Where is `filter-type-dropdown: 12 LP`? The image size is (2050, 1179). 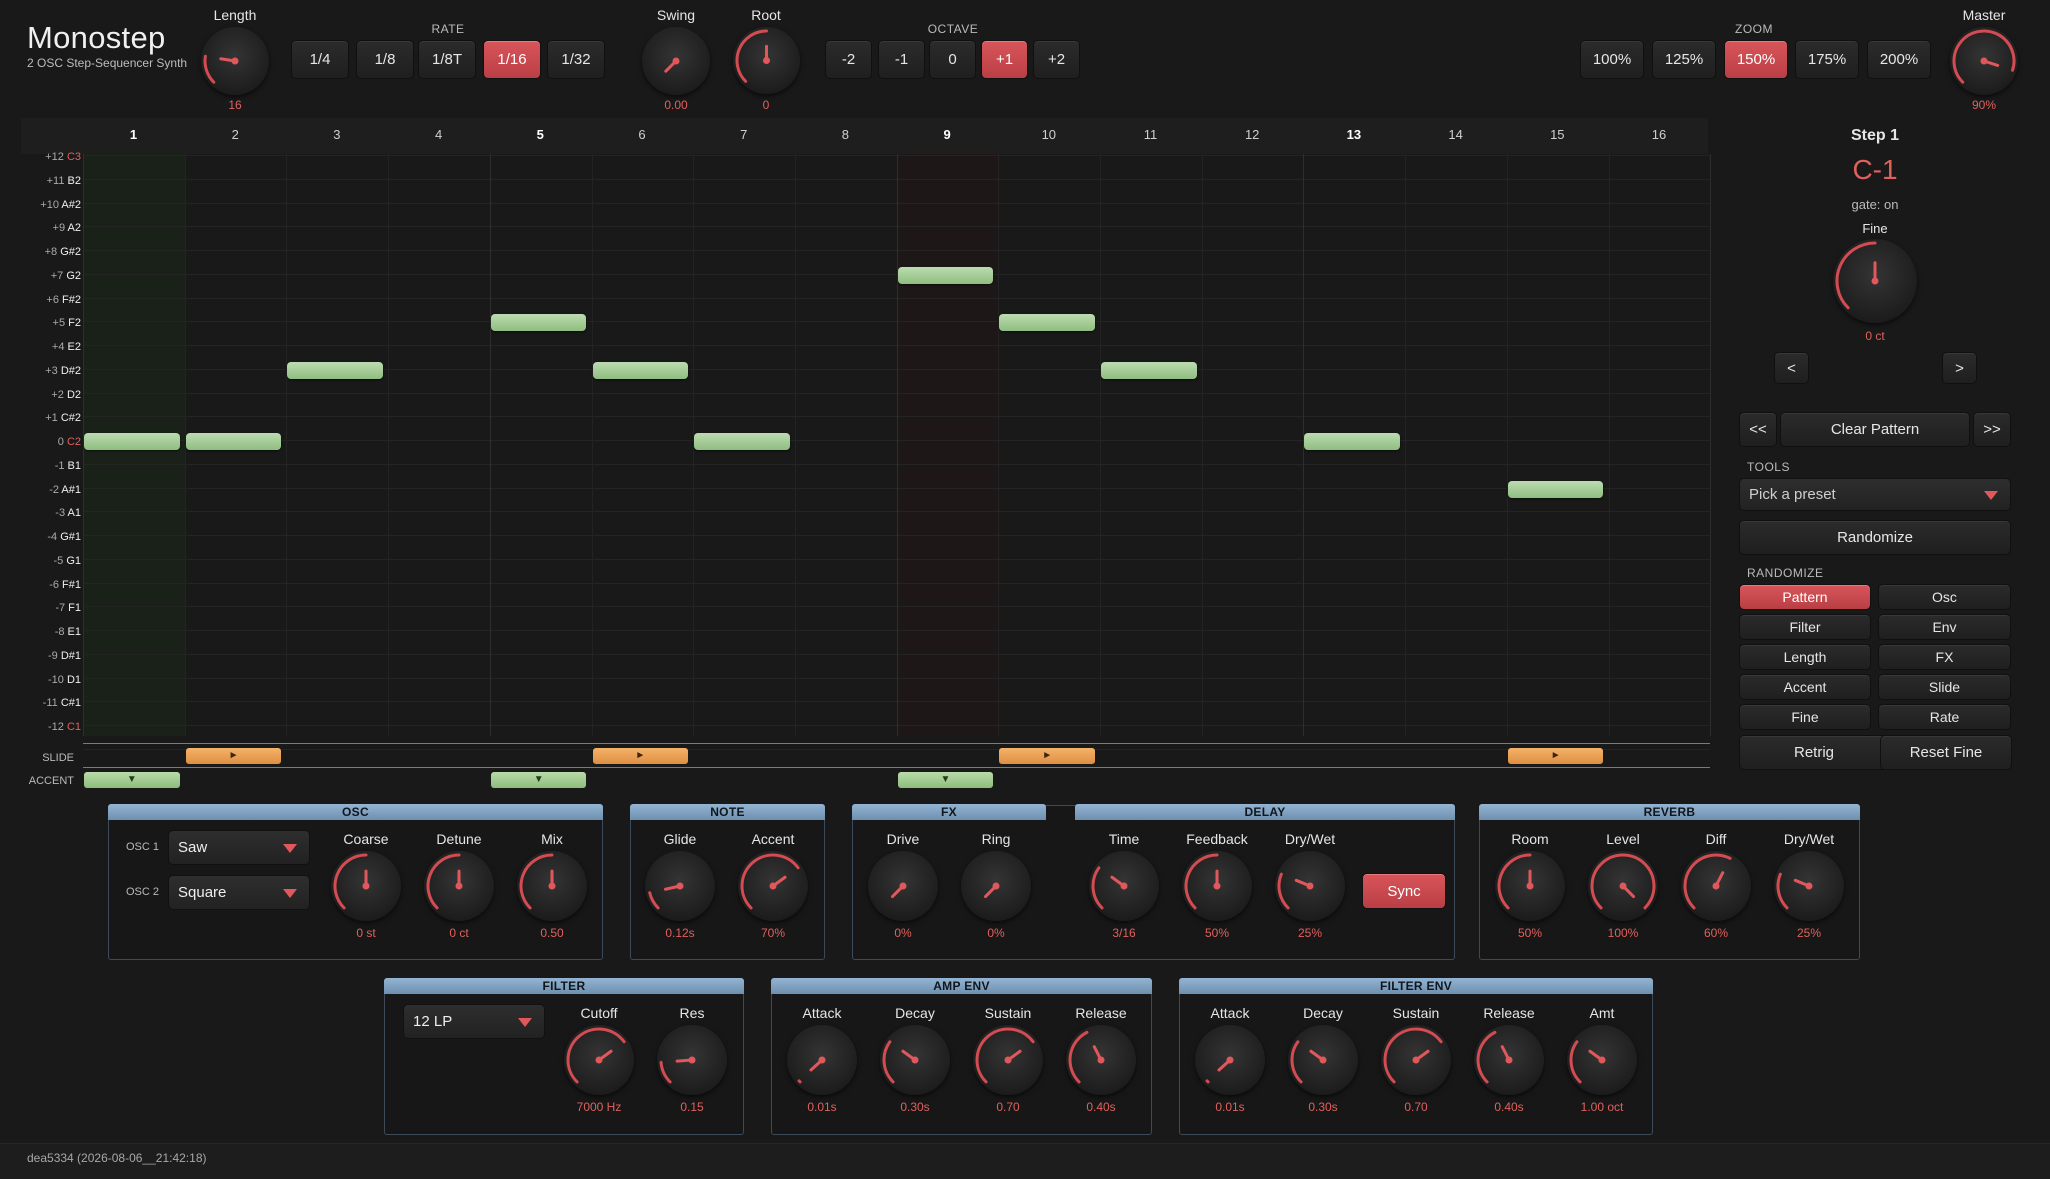
filter-type-dropdown: 12 LP is located at coordinates (474, 1021).